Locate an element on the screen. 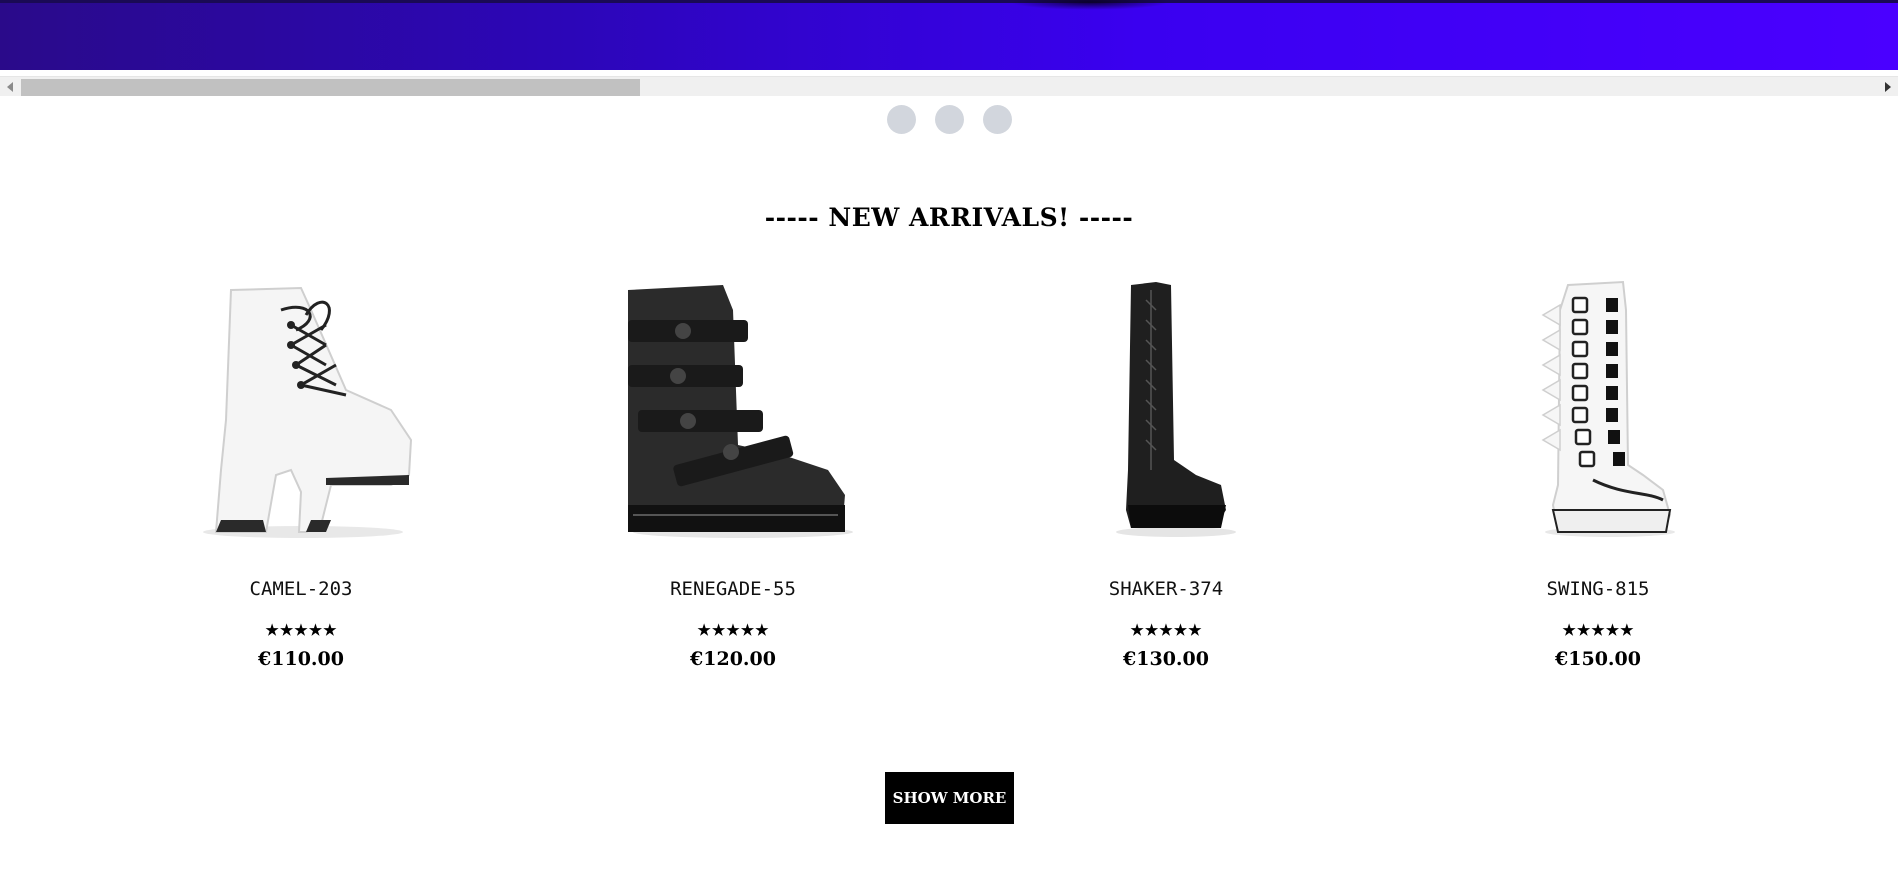 This screenshot has height=874, width=1898. product-card: CAMEL-203 ★★★★★ €110.00 is located at coordinates (301, 470).